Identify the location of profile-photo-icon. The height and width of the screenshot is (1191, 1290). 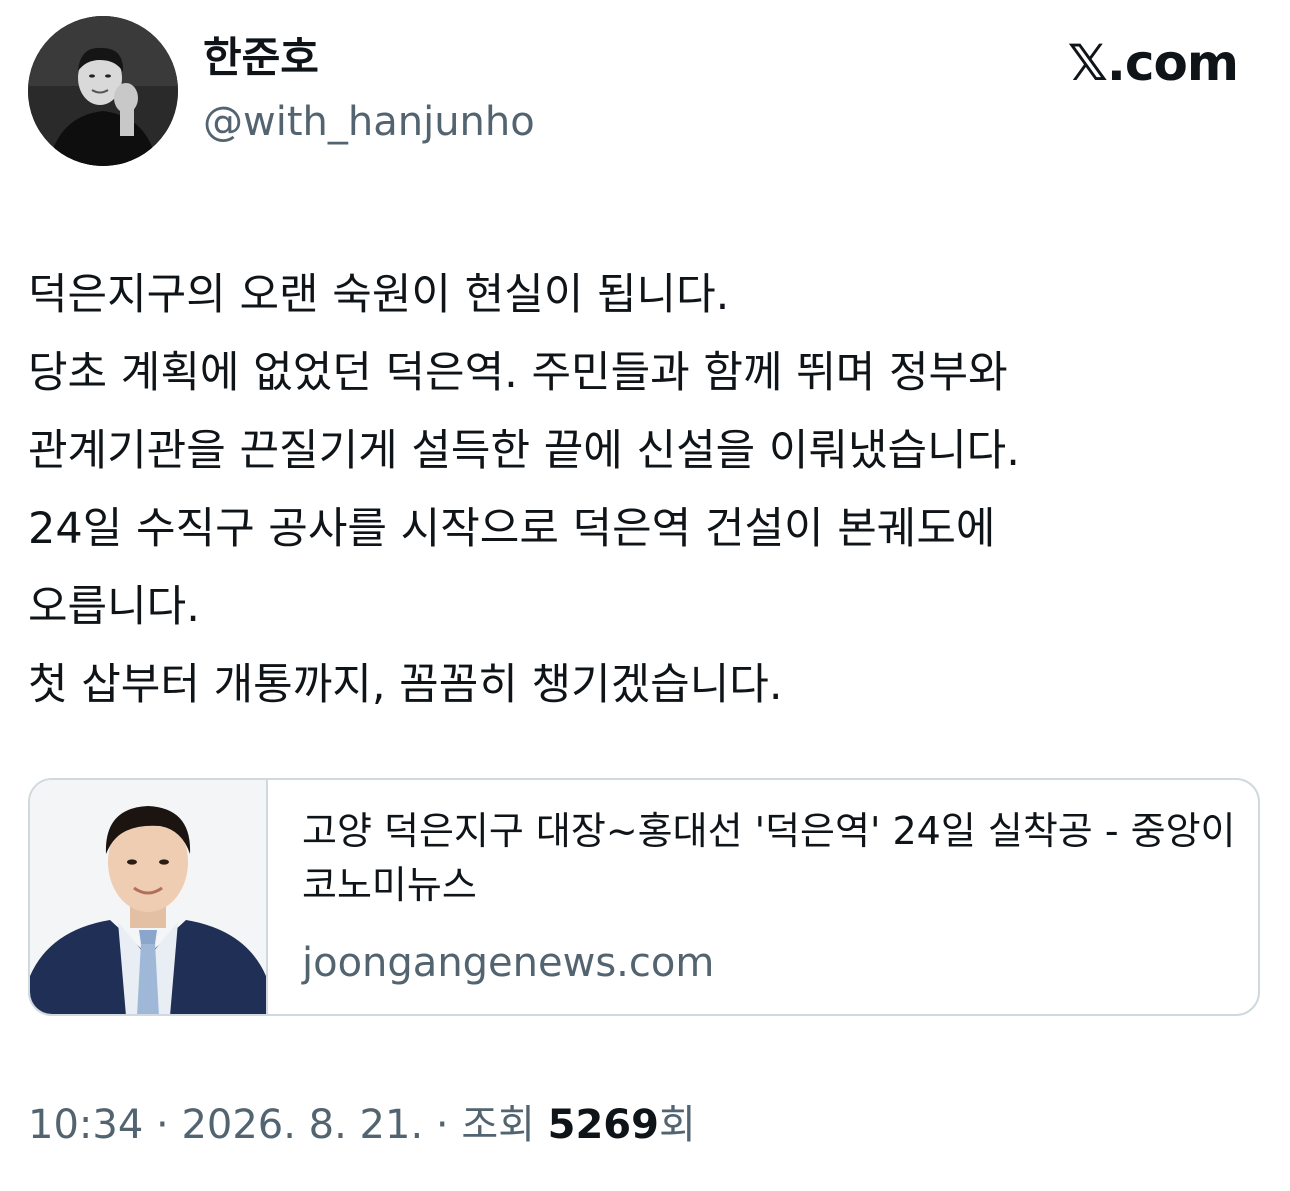
(103, 91).